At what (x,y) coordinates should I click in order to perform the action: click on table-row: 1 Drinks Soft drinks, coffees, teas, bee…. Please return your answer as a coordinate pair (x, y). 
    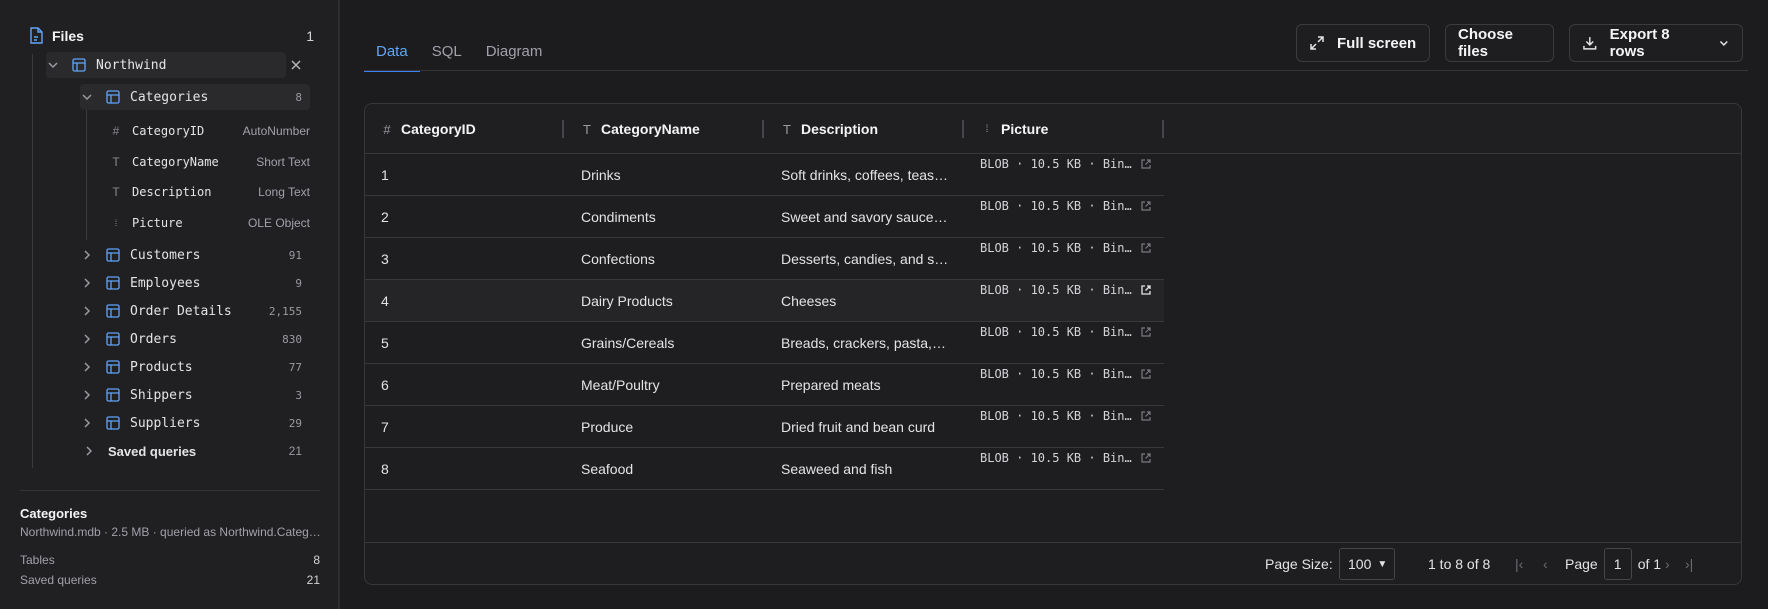
    Looking at the image, I should click on (764, 175).